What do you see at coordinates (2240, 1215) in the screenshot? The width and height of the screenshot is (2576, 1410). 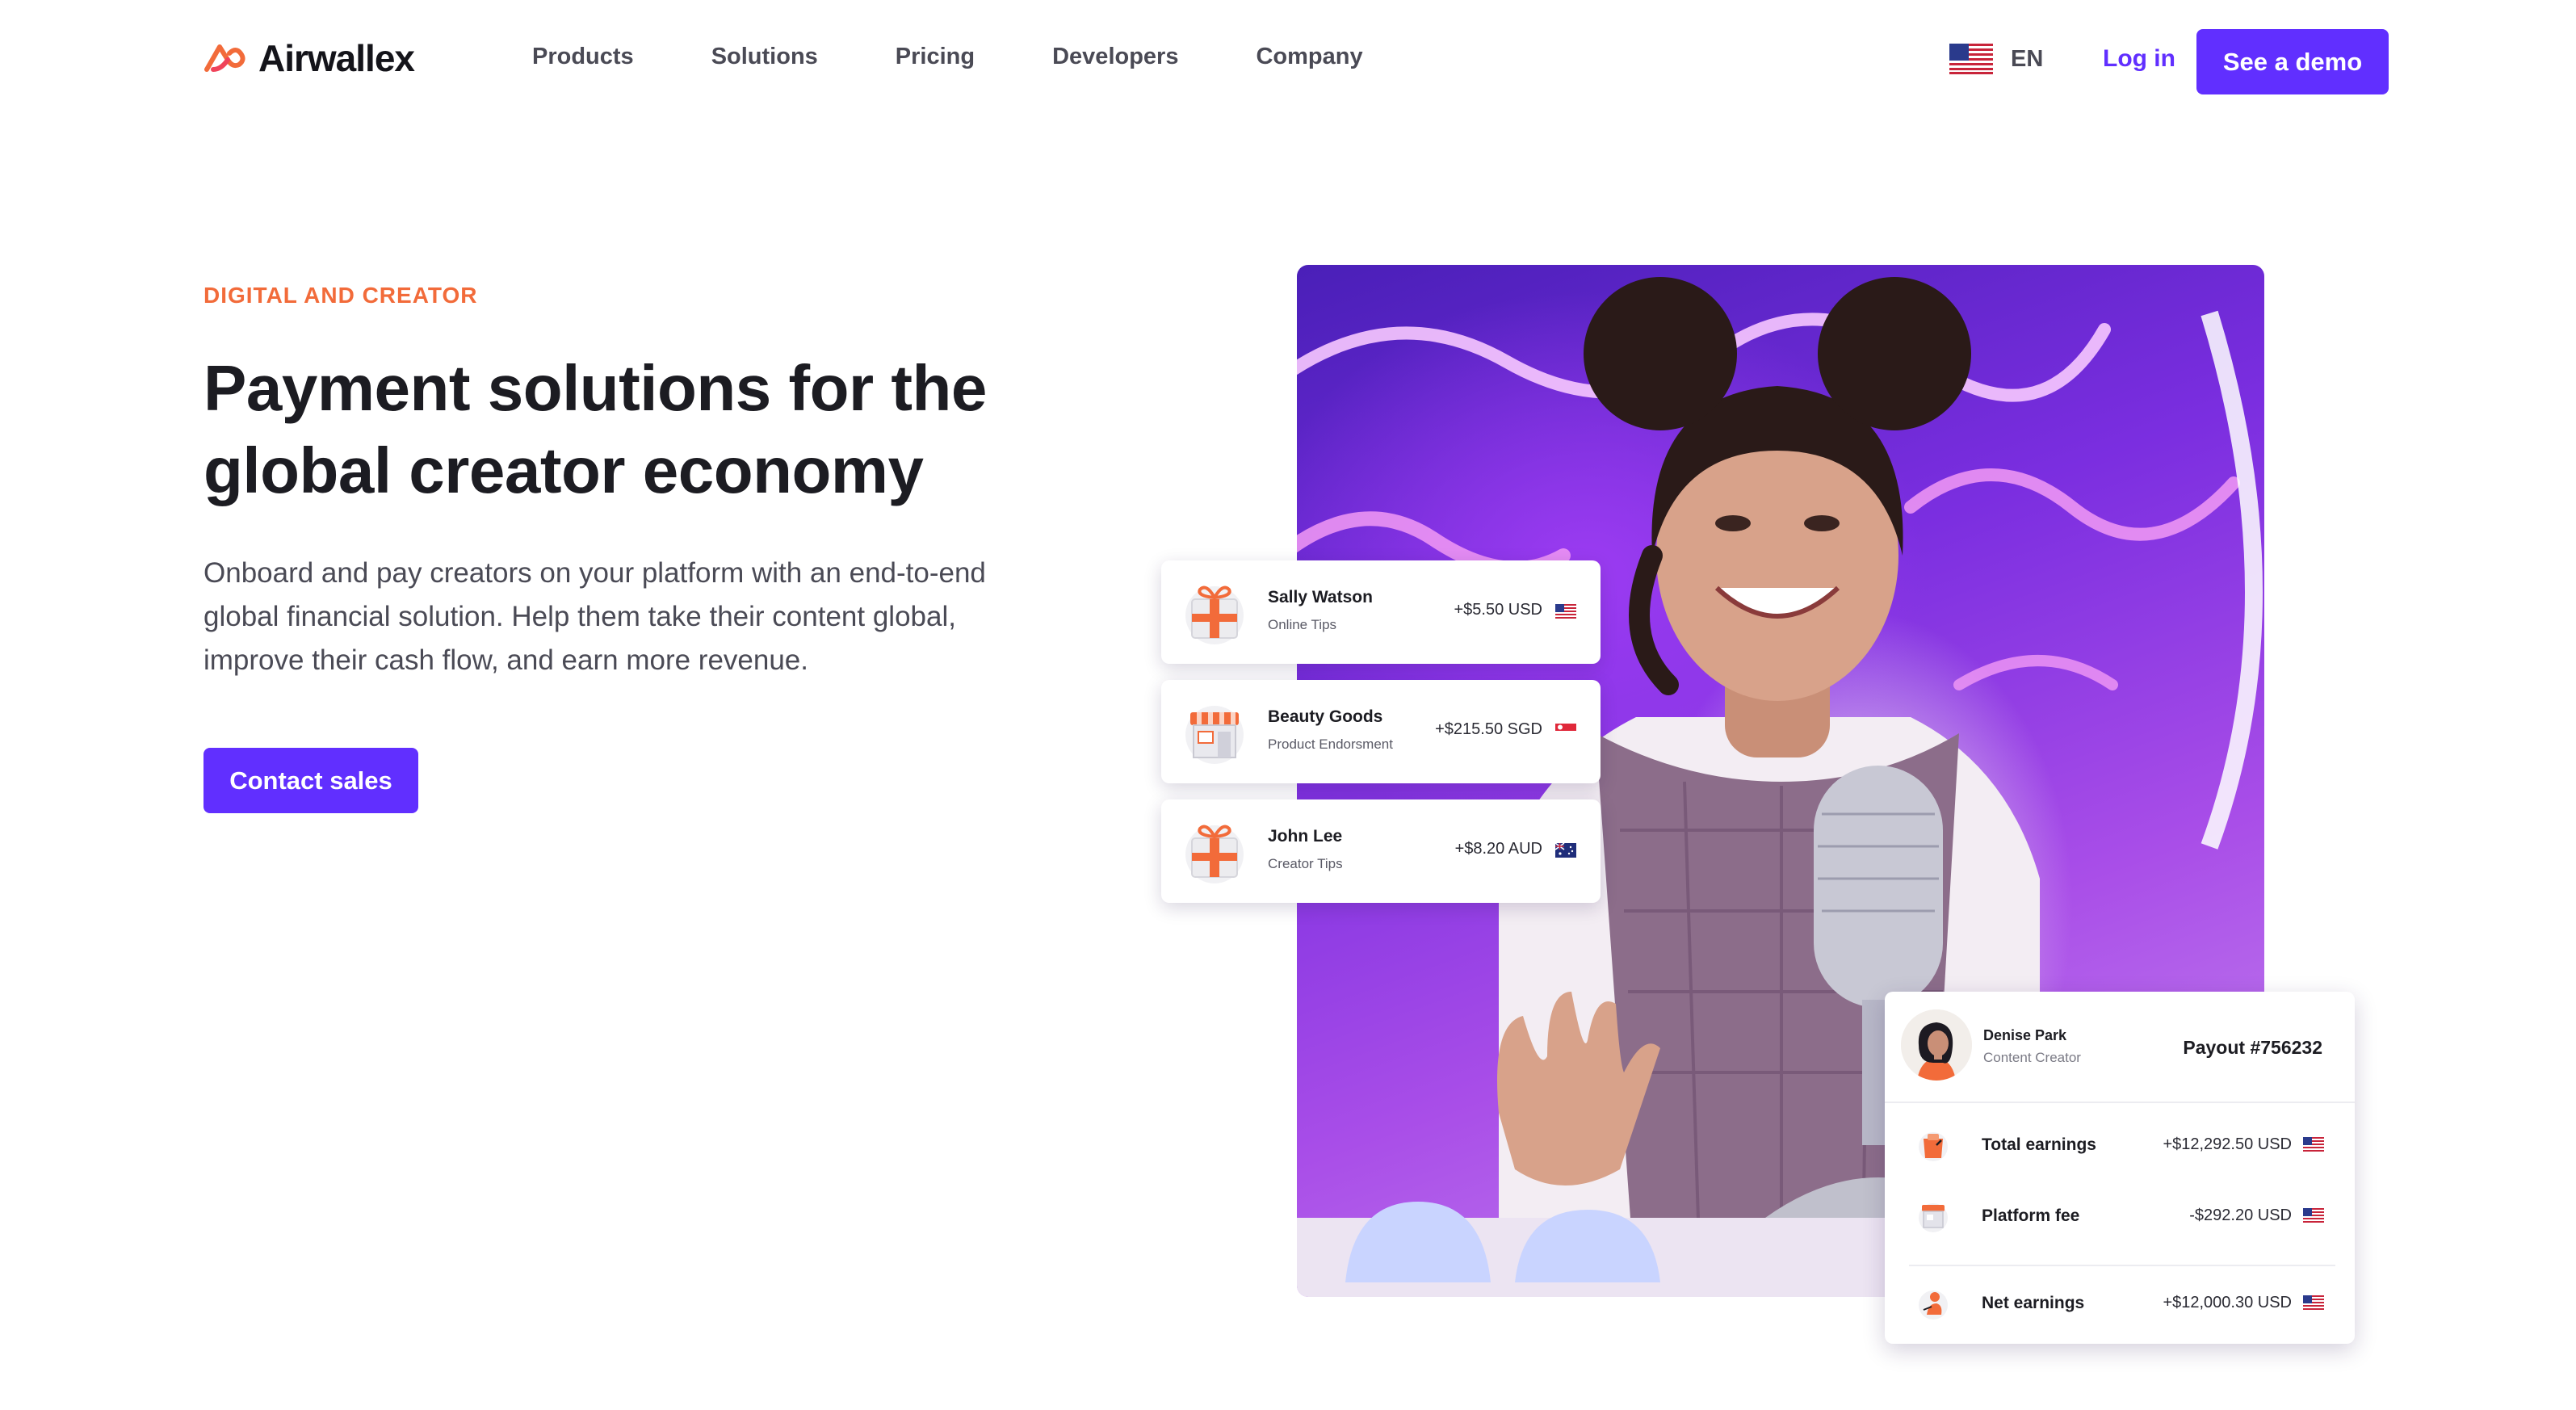 I see `payout-row-value: -$292.20 USD` at bounding box center [2240, 1215].